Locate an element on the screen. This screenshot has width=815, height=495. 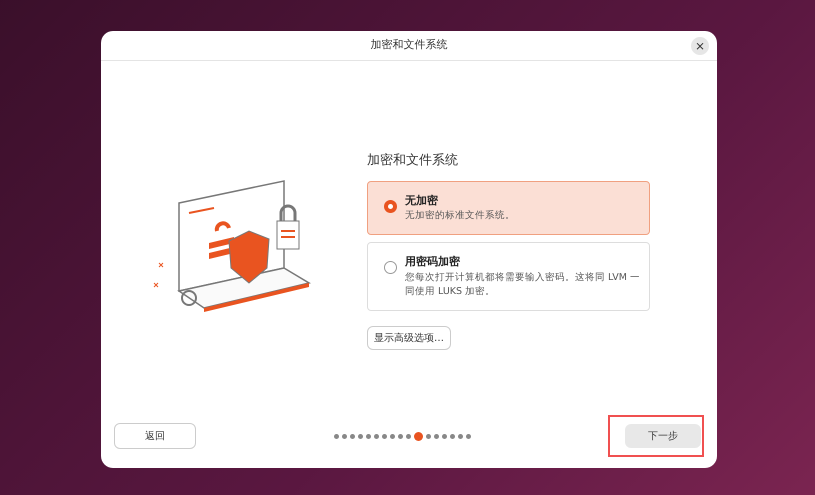
window-title: 加密和文件系统 is located at coordinates (409, 45).